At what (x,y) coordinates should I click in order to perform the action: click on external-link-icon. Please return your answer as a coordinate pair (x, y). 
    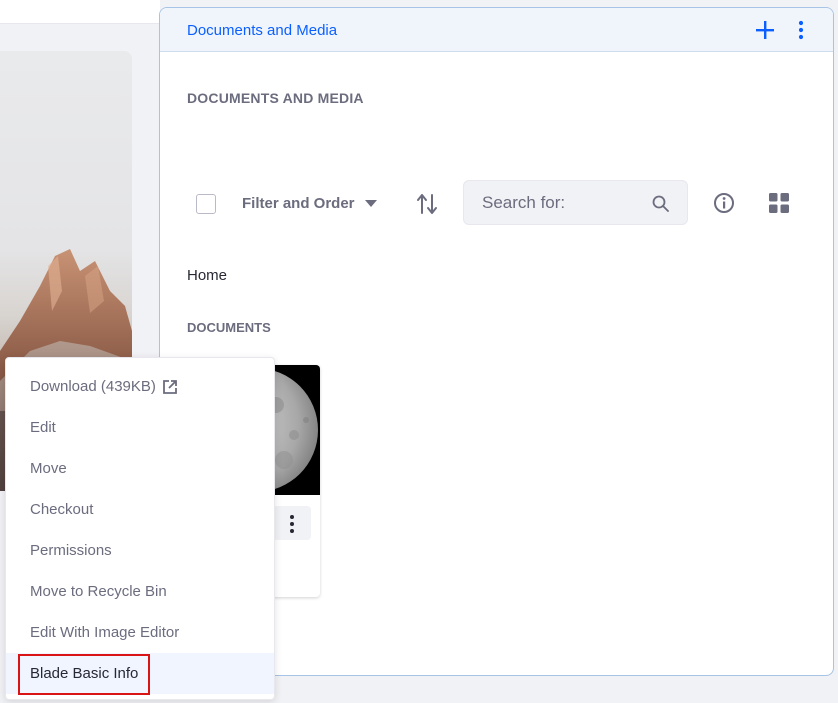
    Looking at the image, I should click on (170, 386).